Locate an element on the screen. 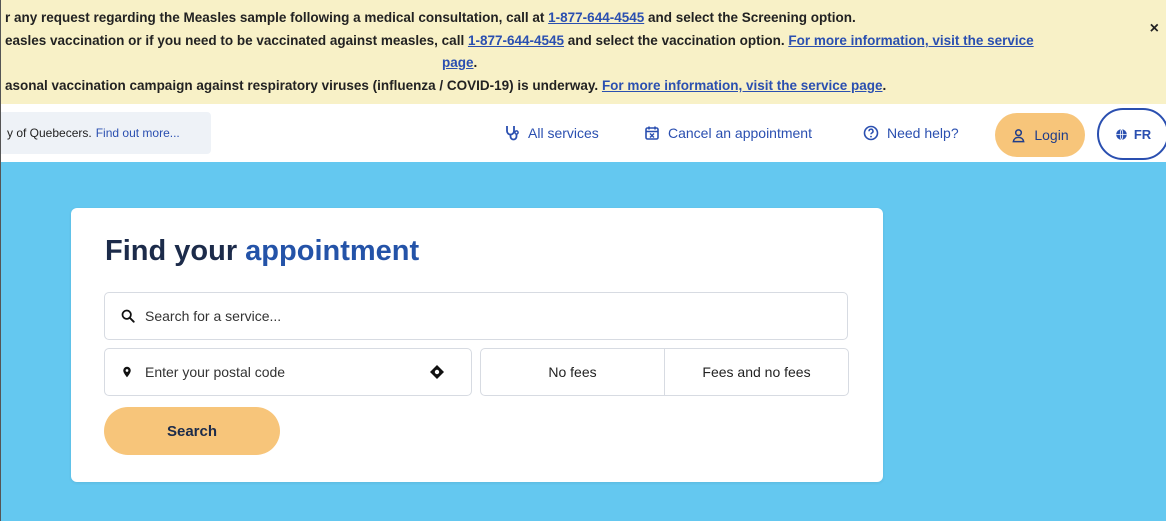 This screenshot has height=521, width=1166. all-services-label: All services is located at coordinates (563, 133).